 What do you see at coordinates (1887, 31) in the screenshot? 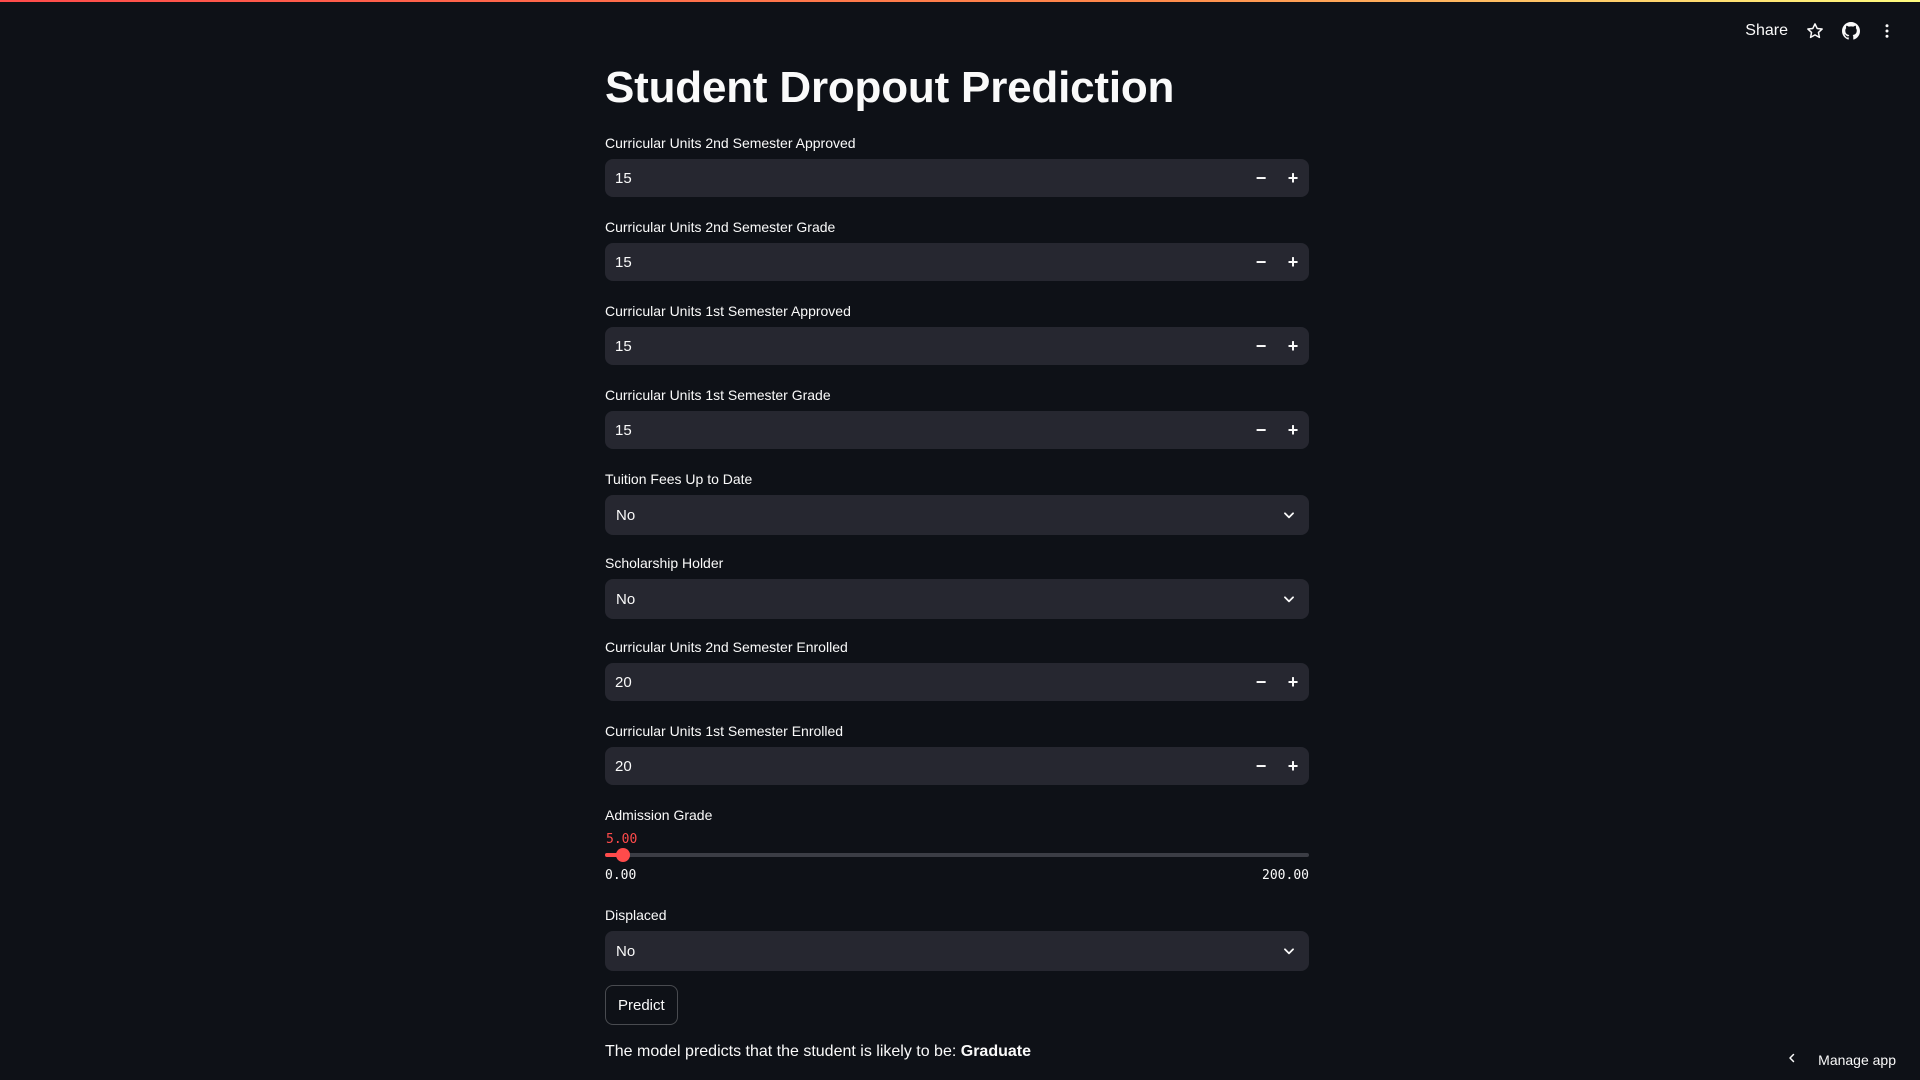
I see `more-vertical-icon` at bounding box center [1887, 31].